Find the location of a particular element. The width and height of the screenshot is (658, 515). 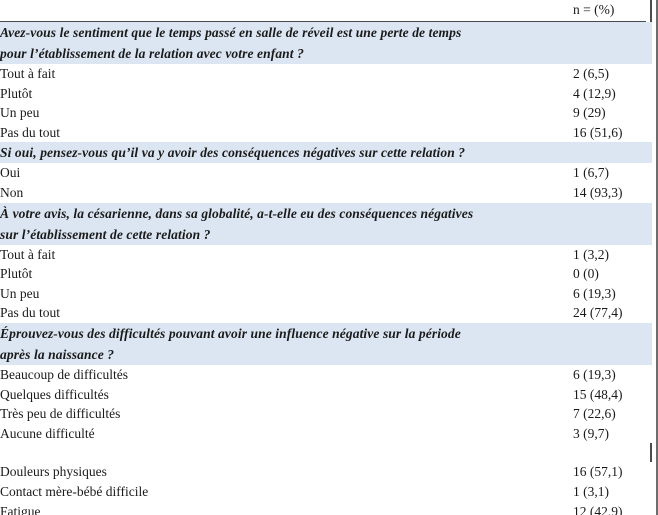

answer-value: 15 (48,4) is located at coordinates (610, 394).